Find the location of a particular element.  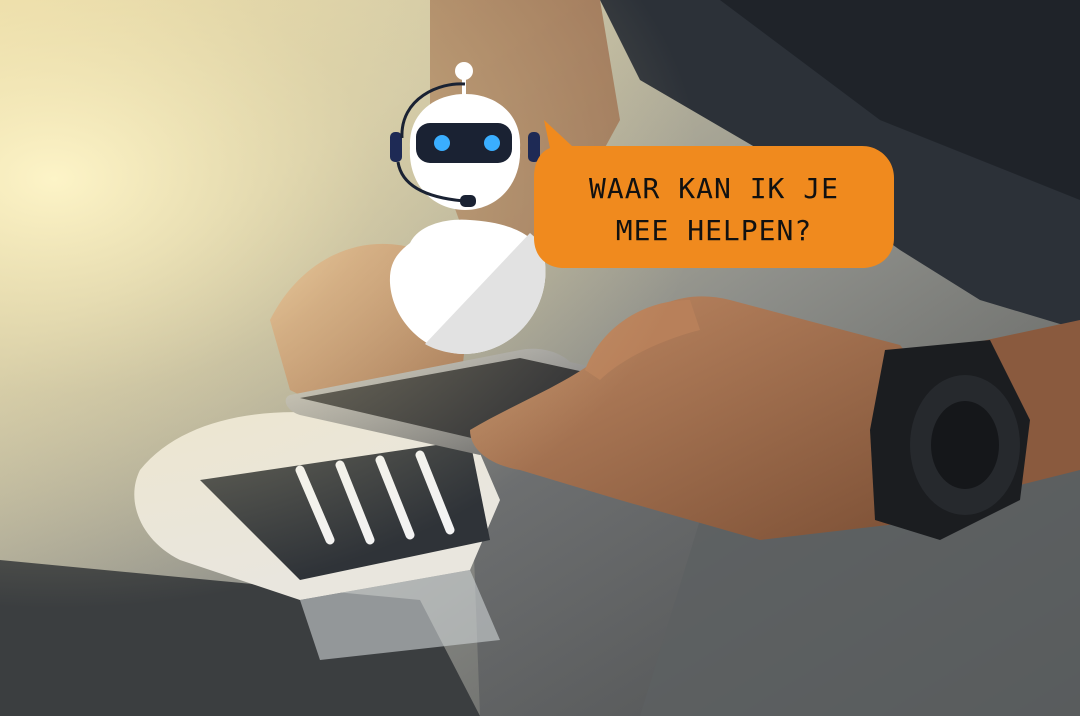

speech-bubble: WAAR KAN IK JE MEE HELPEN? is located at coordinates (714, 194).